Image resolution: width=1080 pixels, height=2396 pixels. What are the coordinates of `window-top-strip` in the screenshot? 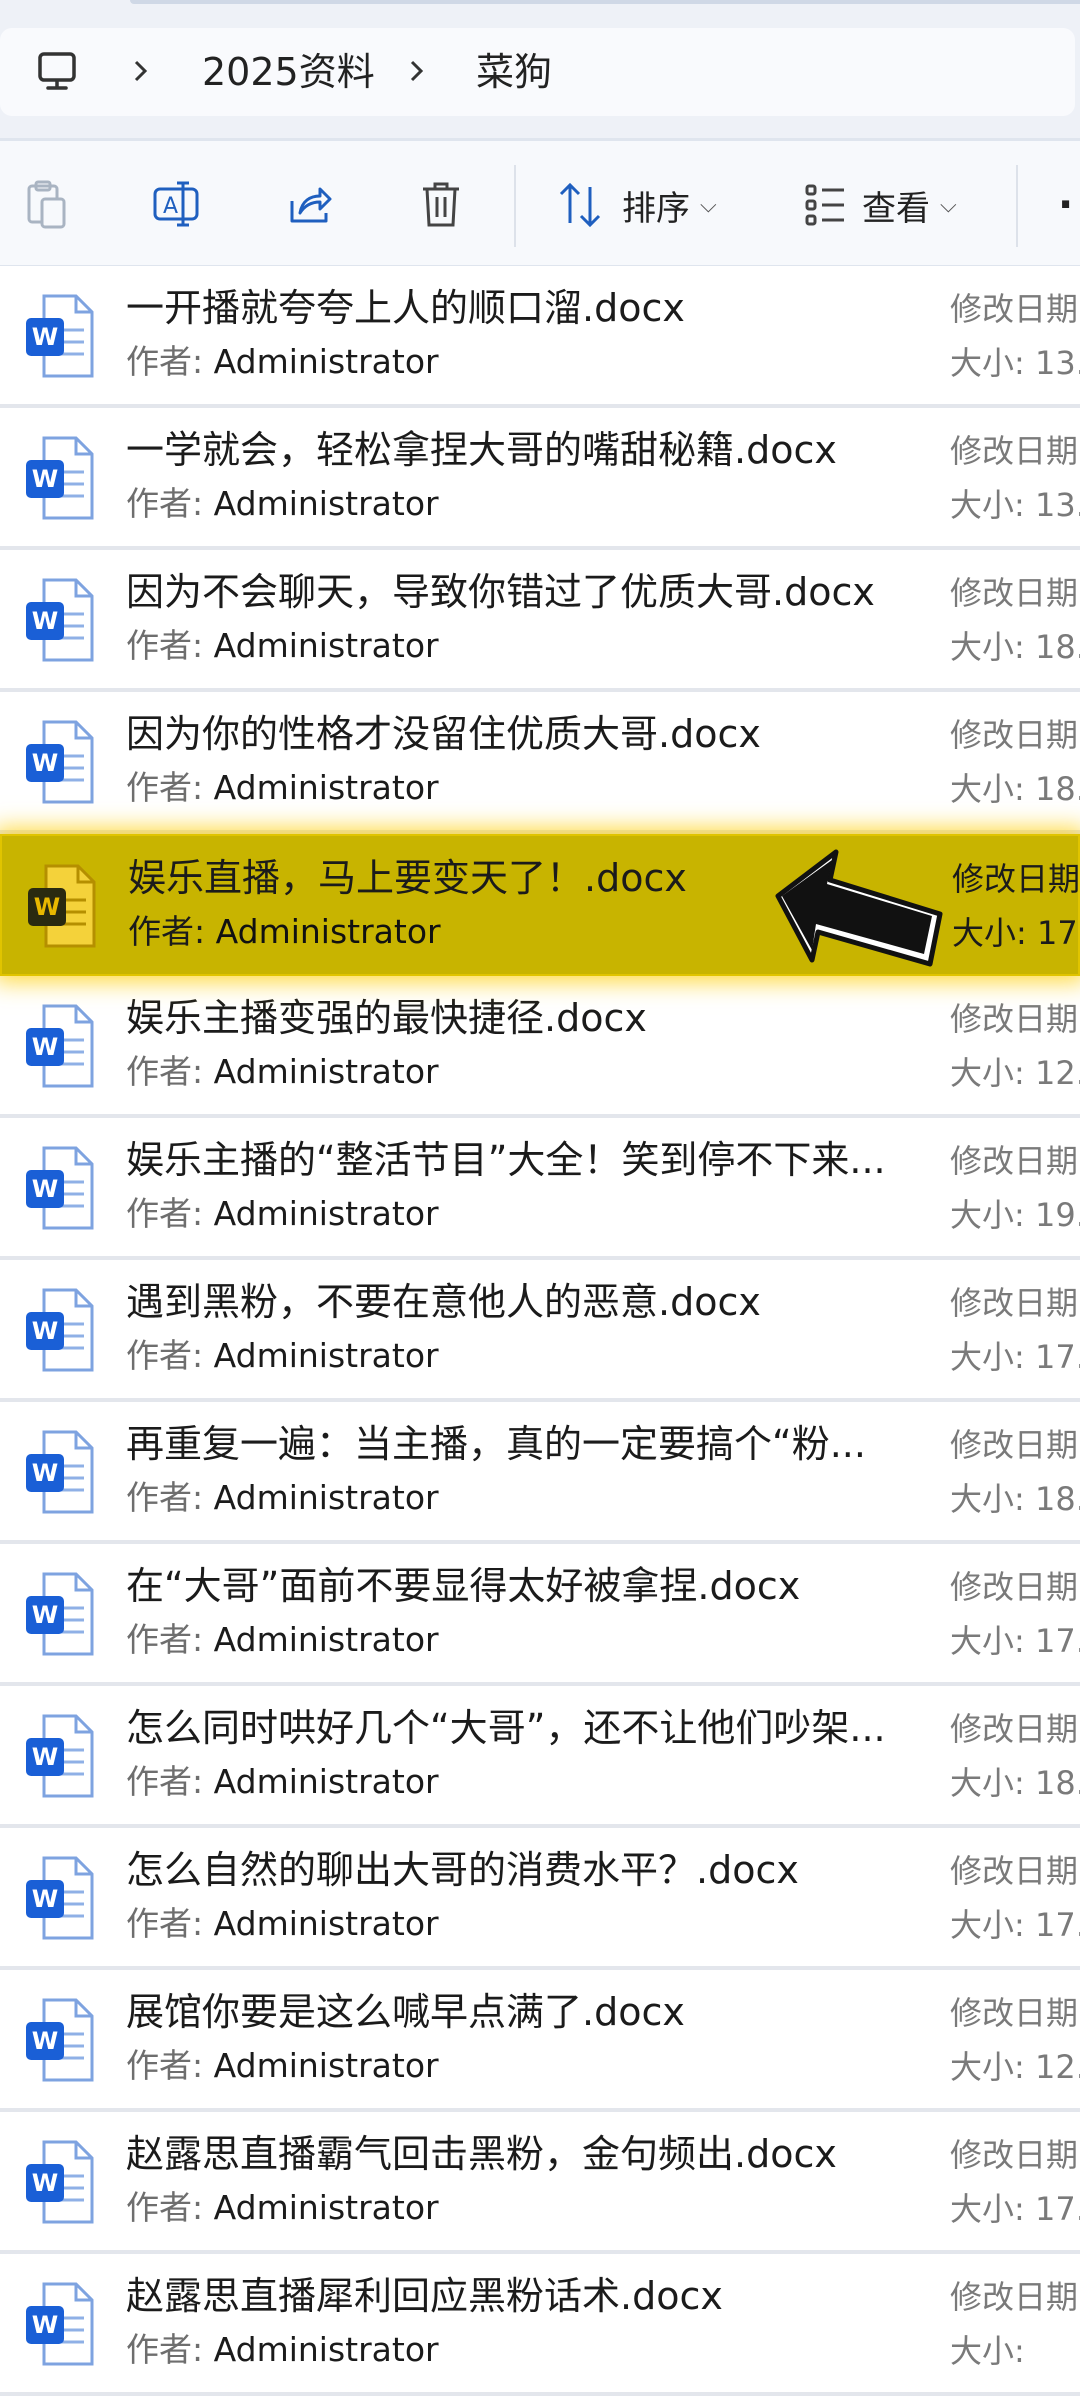 It's located at (540, 4).